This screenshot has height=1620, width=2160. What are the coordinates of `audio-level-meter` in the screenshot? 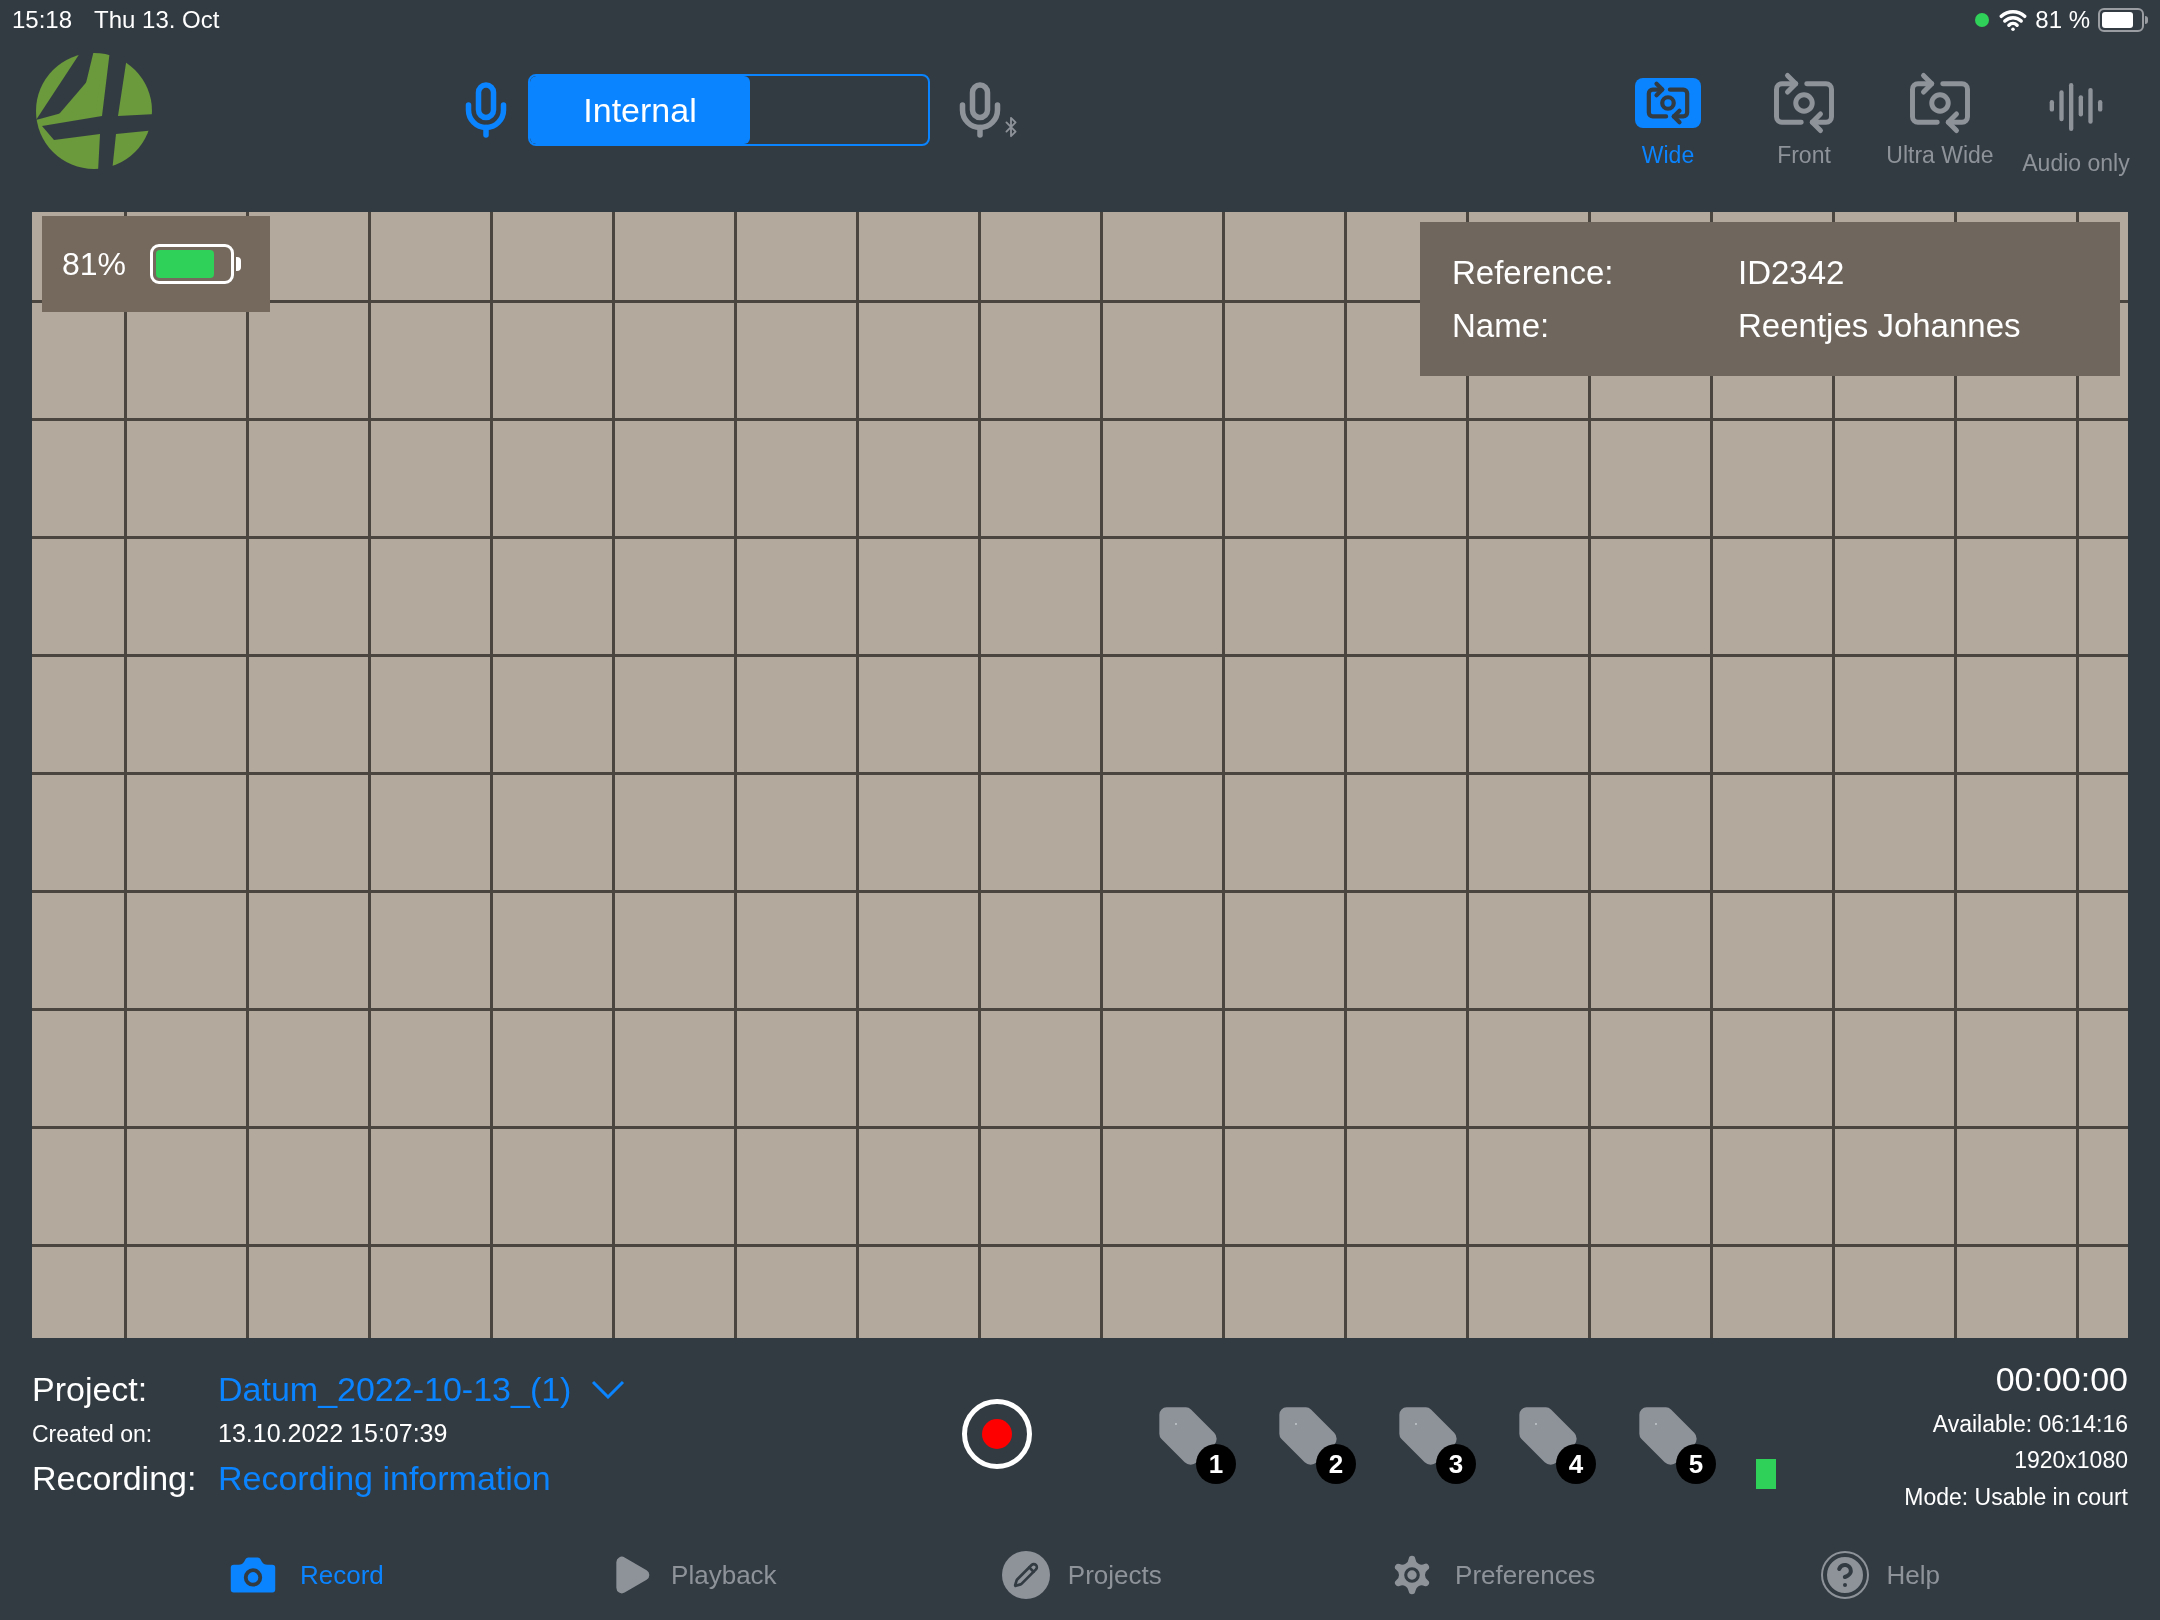 It's located at (1766, 1474).